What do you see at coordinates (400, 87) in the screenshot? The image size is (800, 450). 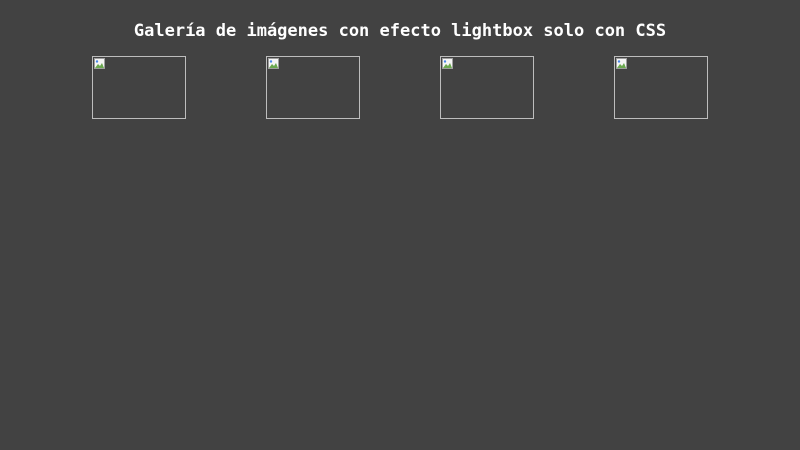 I see `image-gallery` at bounding box center [400, 87].